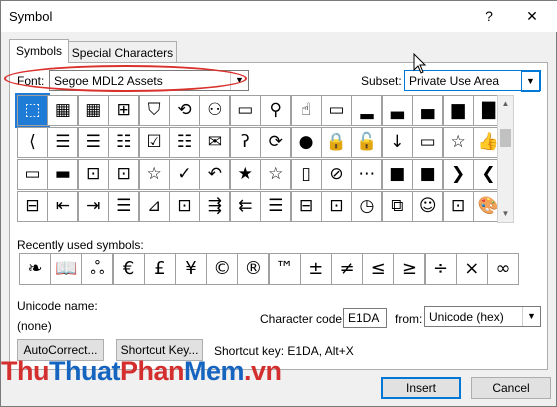  I want to click on close-icon: ✕, so click(532, 16).